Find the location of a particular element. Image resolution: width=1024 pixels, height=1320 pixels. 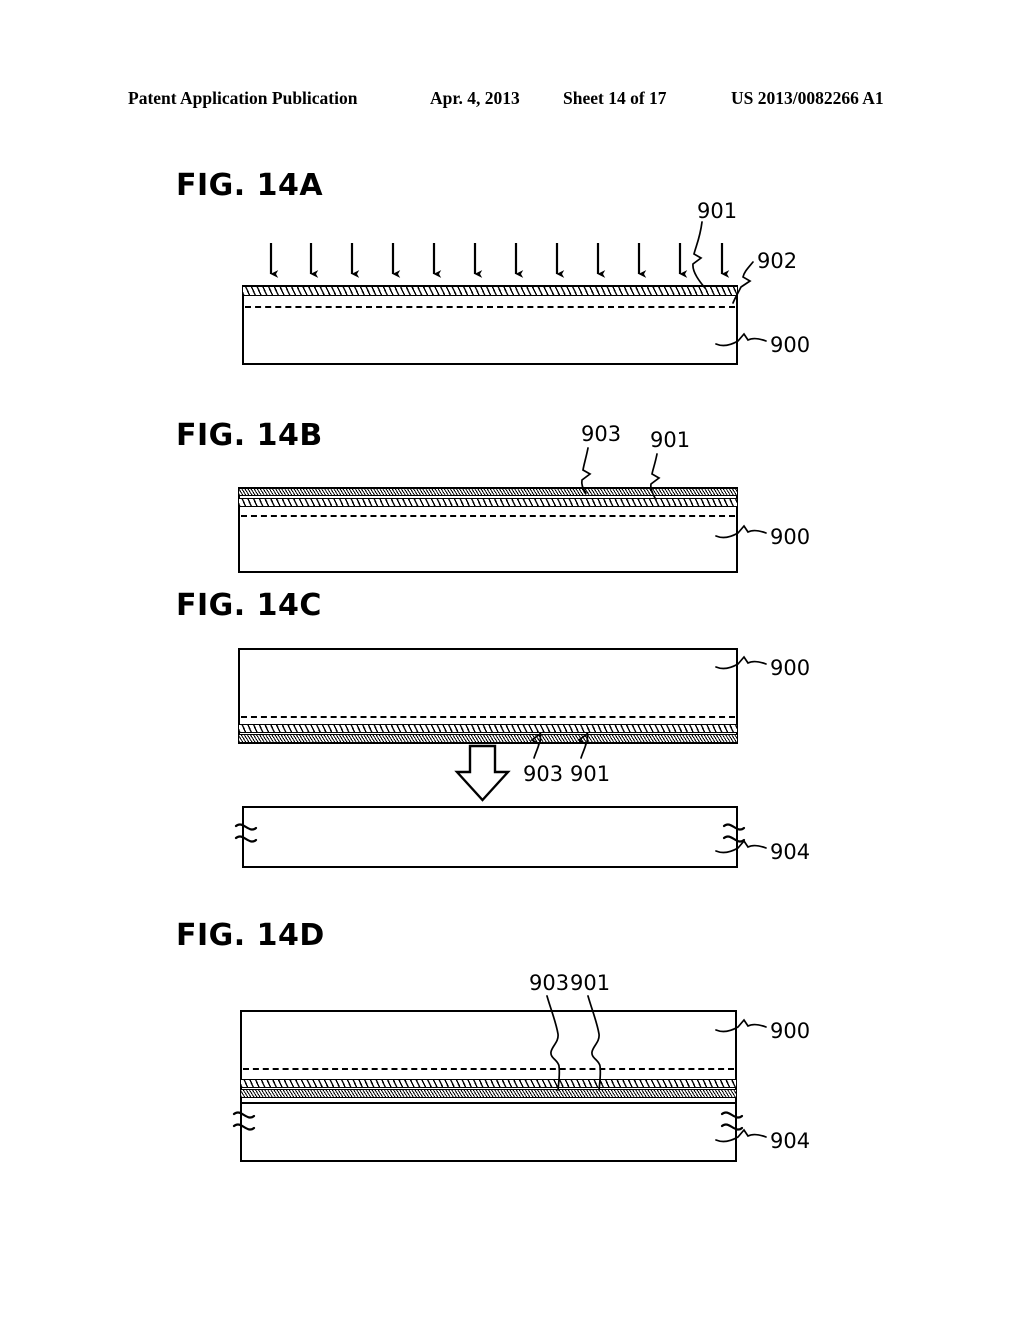

header-patent-number: US 2013/0082266 A1 is located at coordinates (807, 98).